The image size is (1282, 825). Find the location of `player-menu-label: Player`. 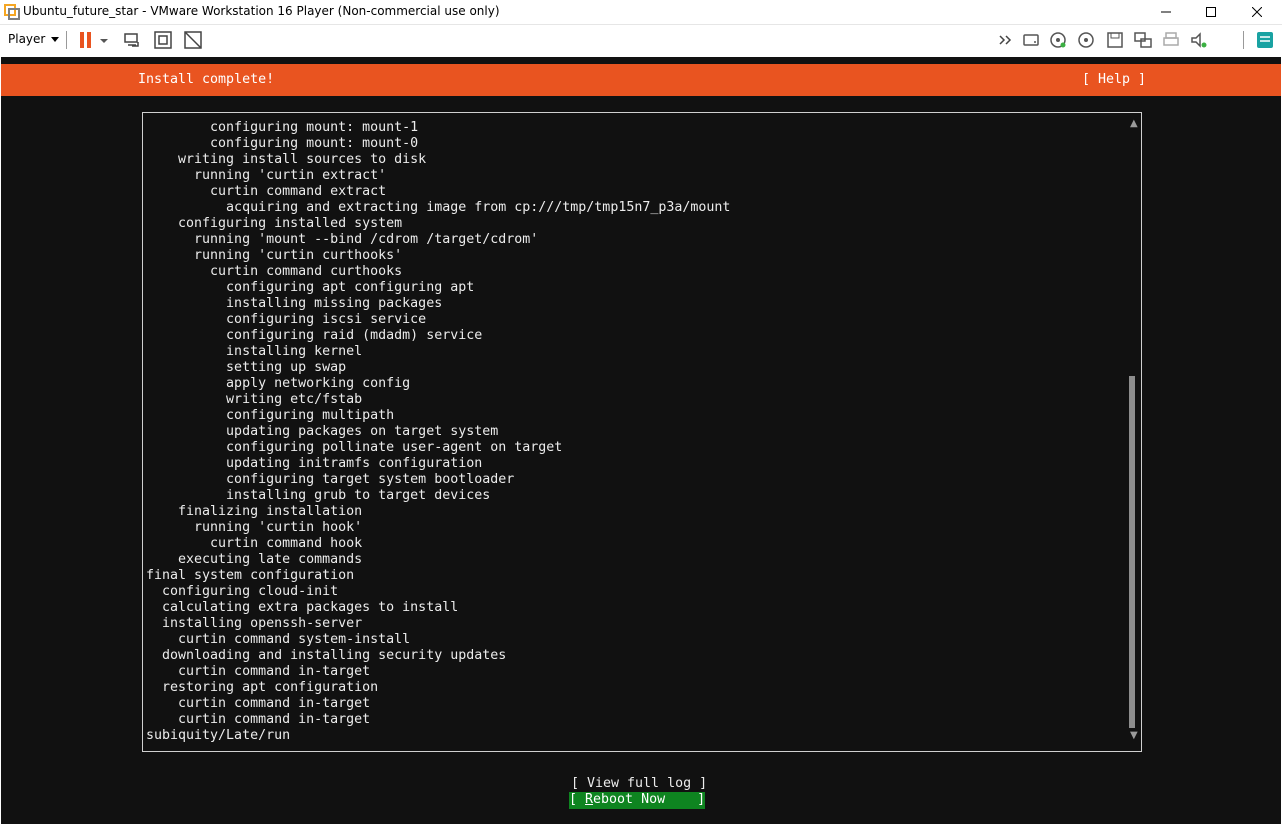

player-menu-label: Player is located at coordinates (27, 39).